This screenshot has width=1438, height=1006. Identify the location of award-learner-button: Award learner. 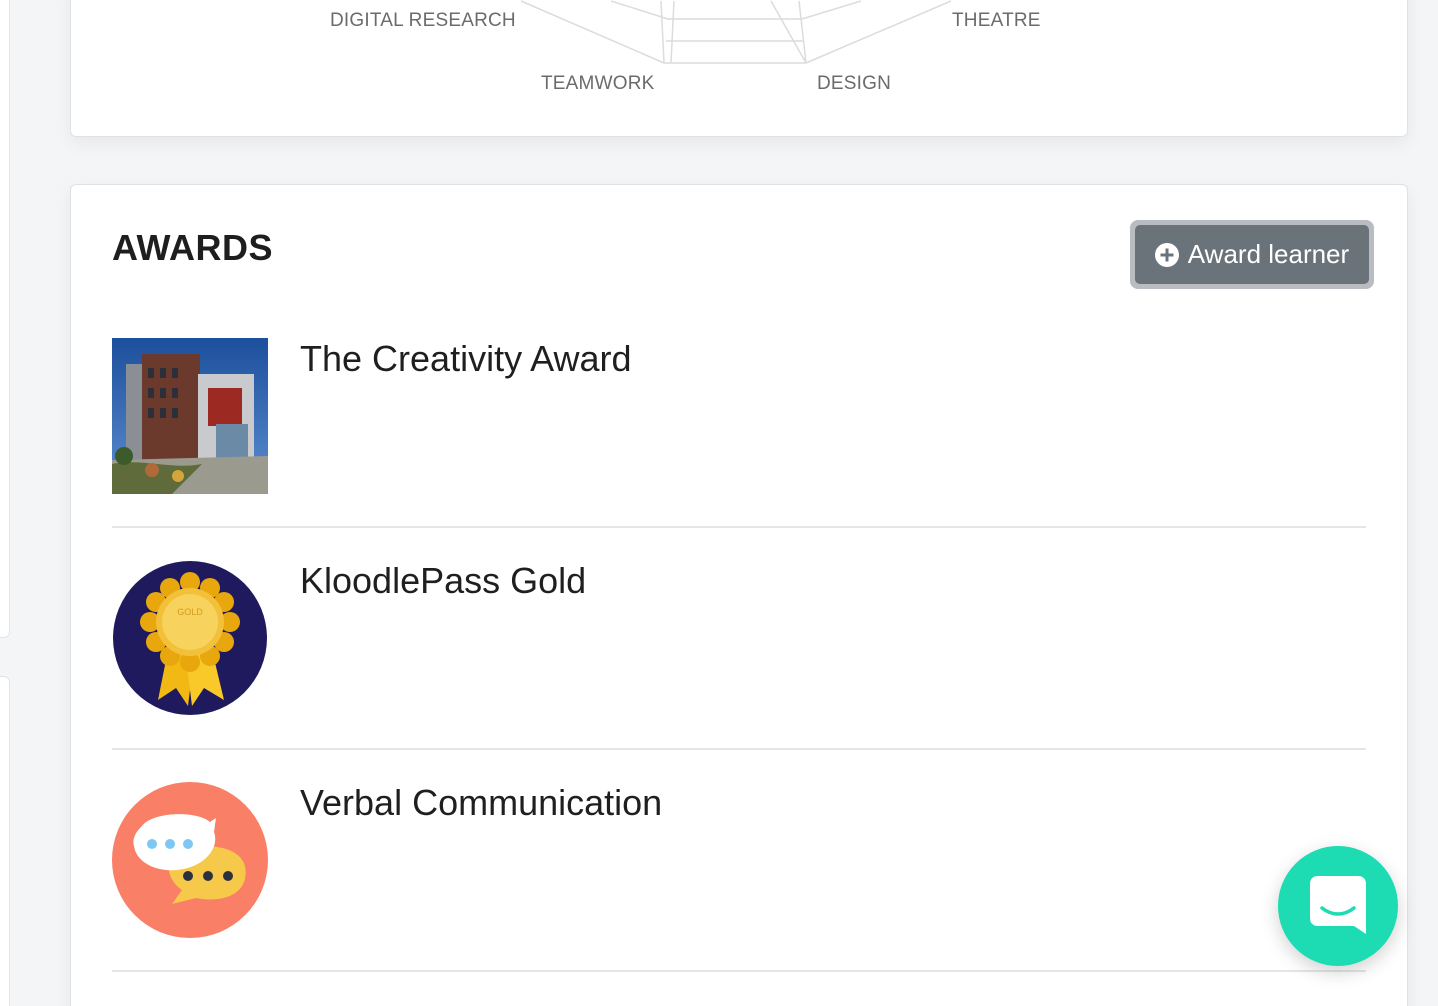
(1252, 254).